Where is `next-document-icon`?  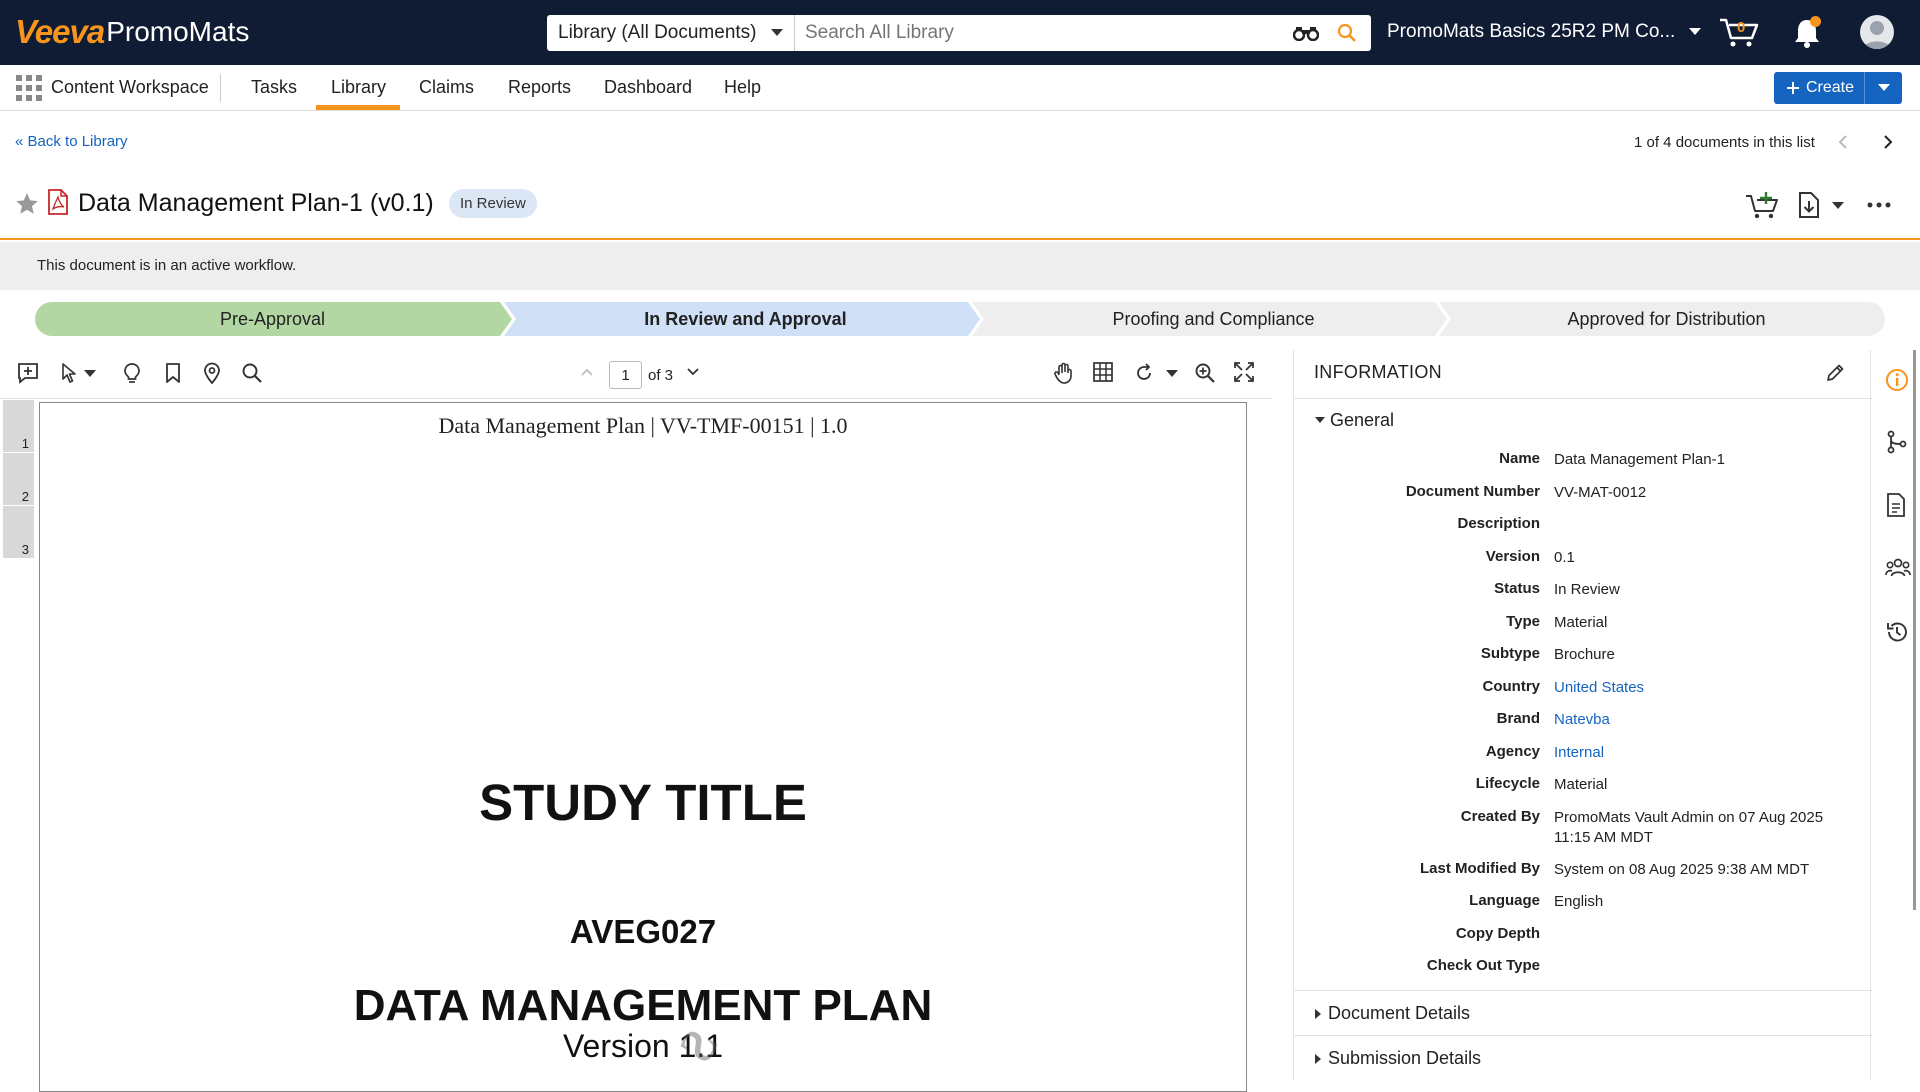
next-document-icon is located at coordinates (1888, 142).